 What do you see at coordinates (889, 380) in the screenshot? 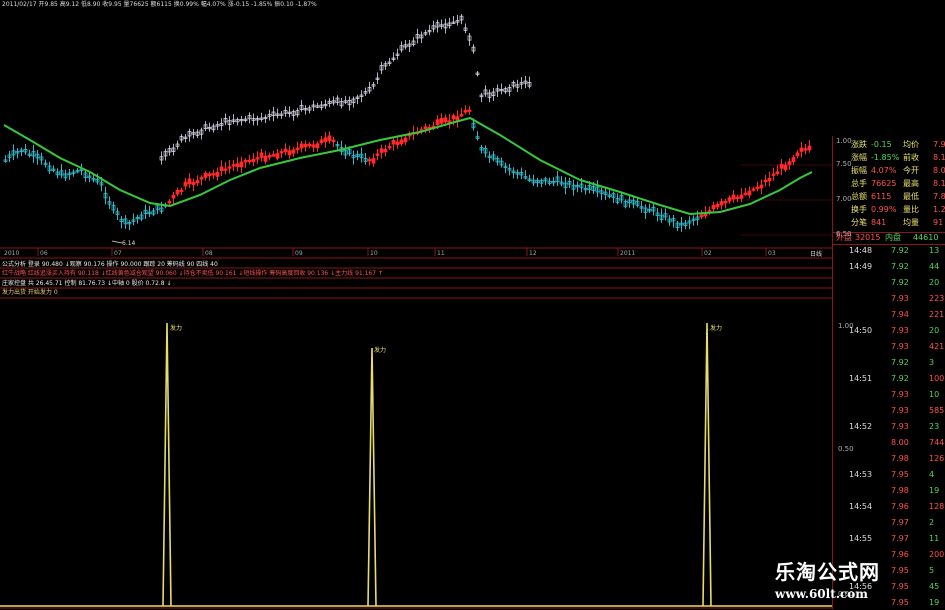
I see `tick-row: 14:51 7.92 100` at bounding box center [889, 380].